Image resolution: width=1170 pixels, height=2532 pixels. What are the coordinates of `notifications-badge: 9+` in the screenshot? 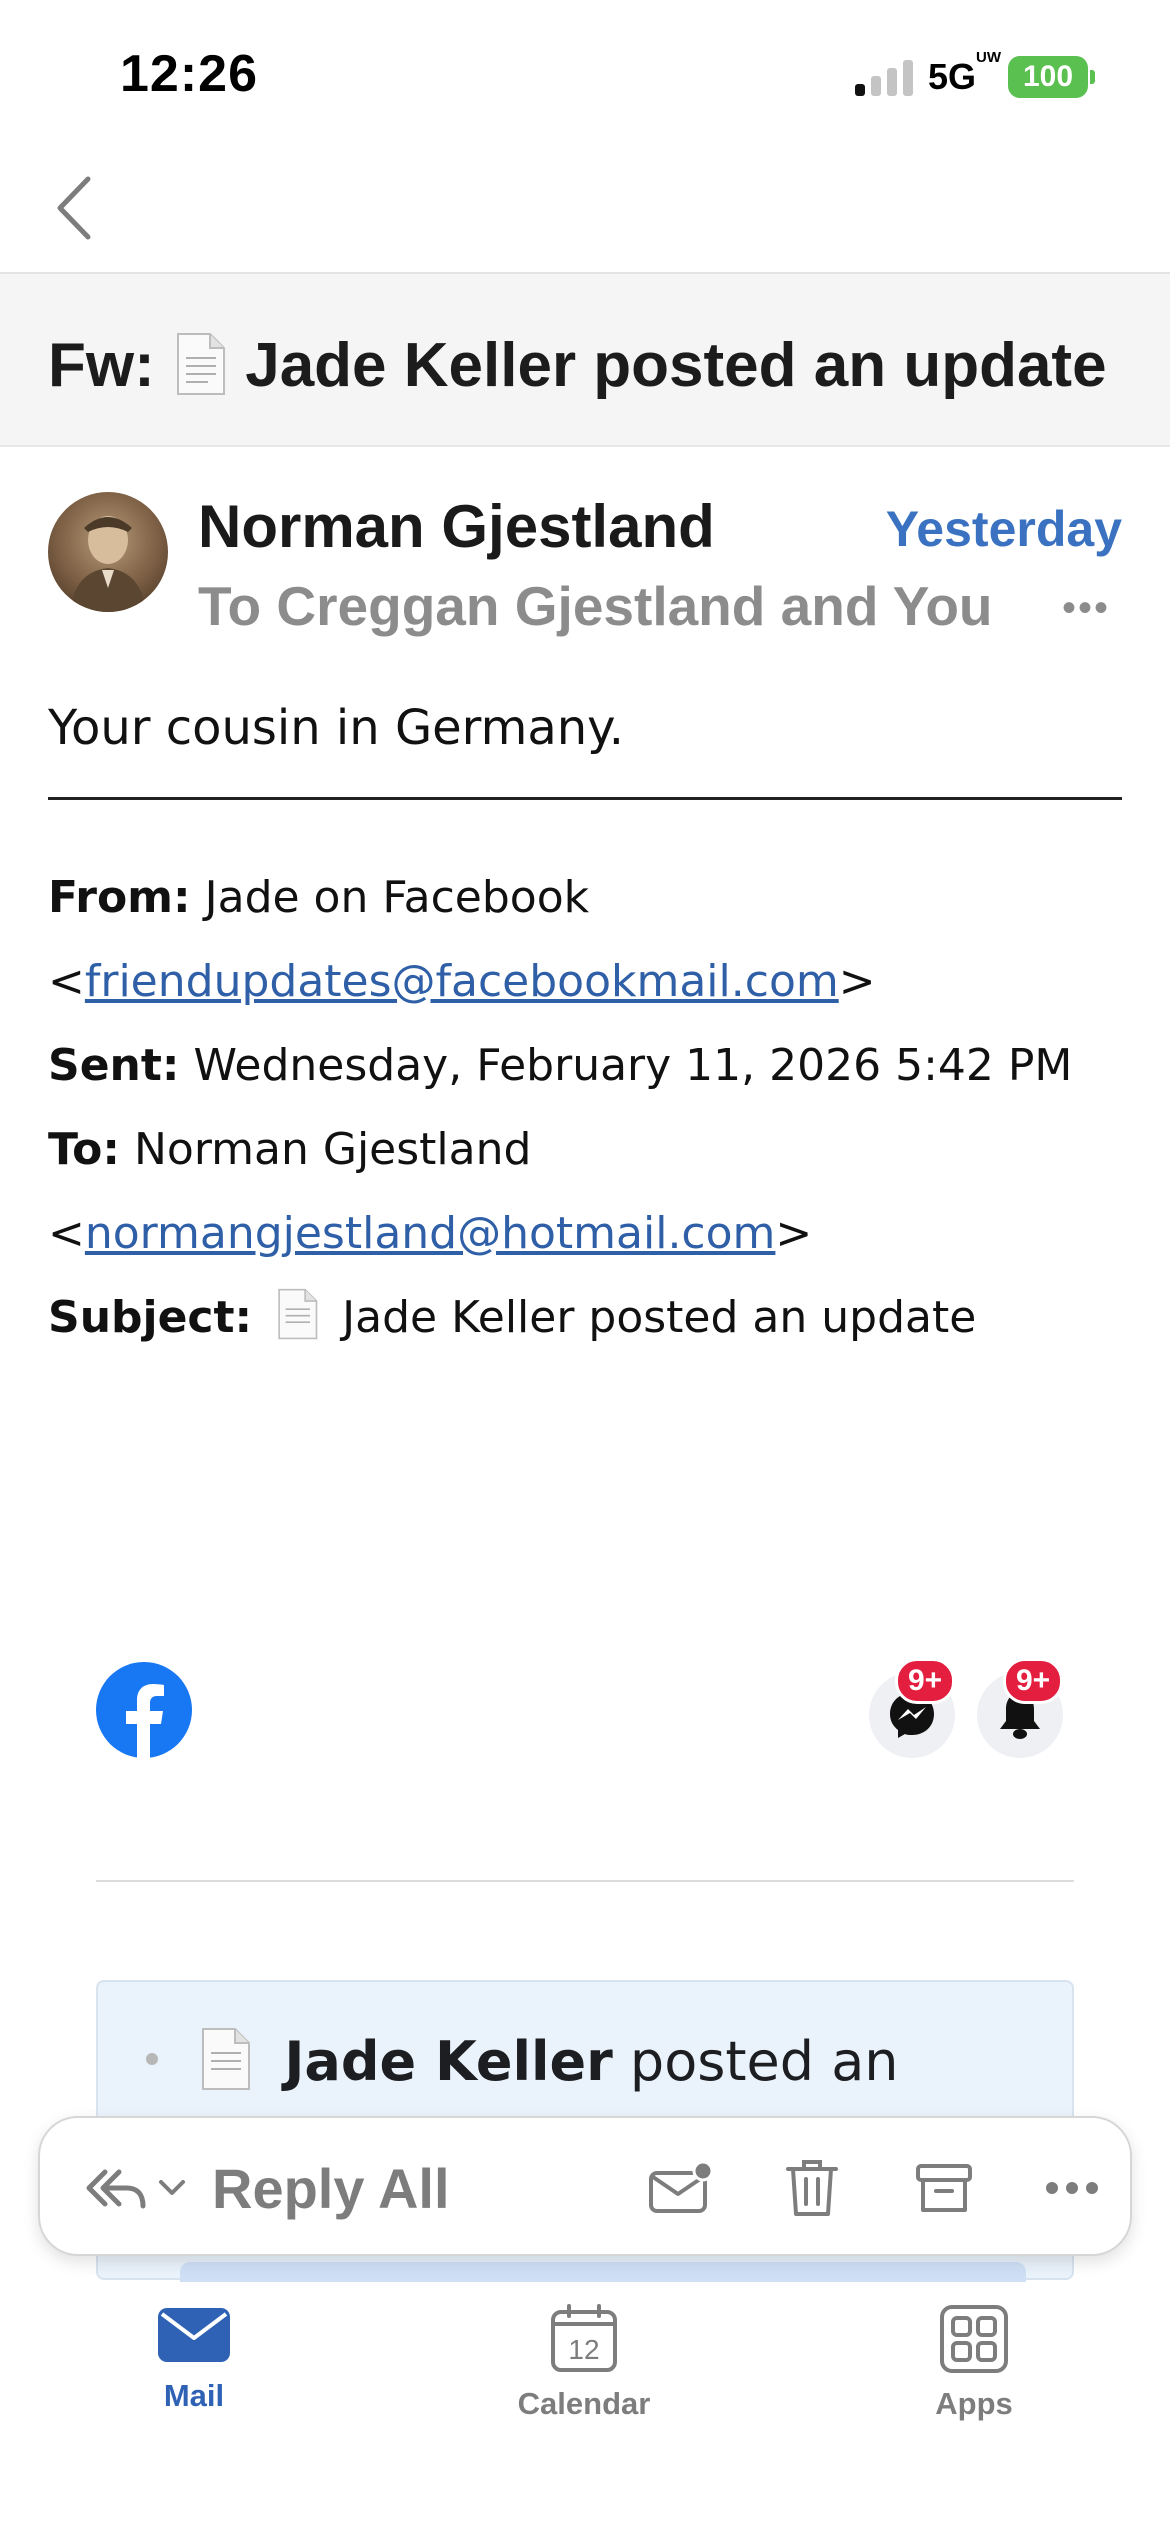 It's located at (1033, 1681).